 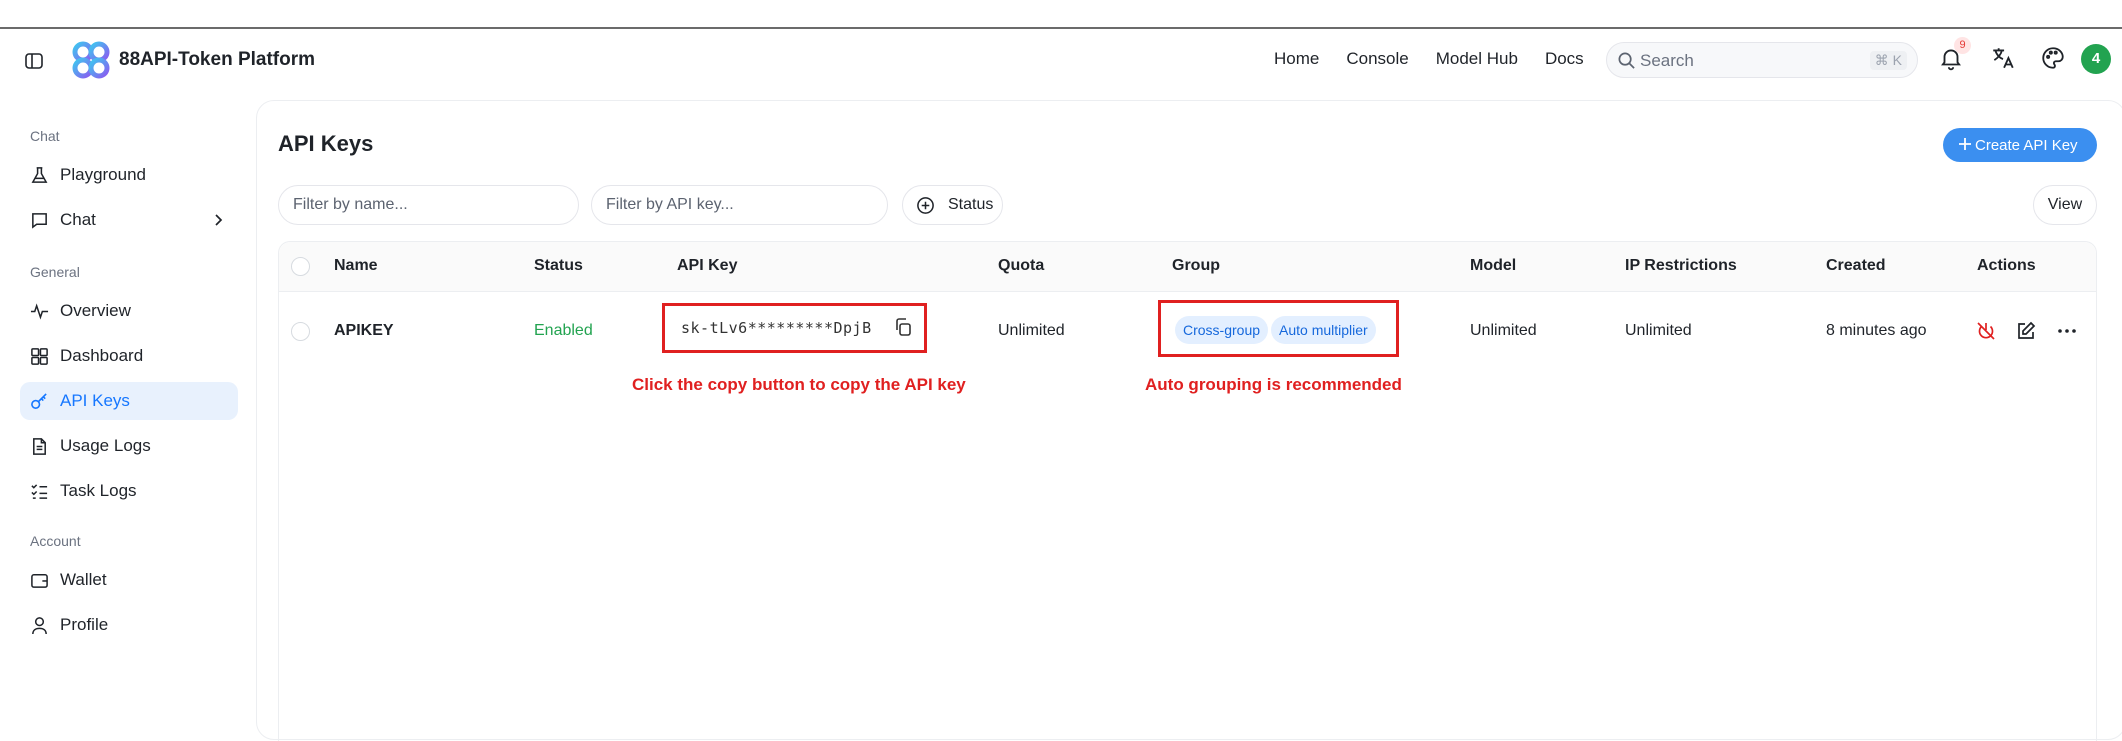 What do you see at coordinates (1273, 384) in the screenshot?
I see `group-hint-annotation: Auto grouping is recommended` at bounding box center [1273, 384].